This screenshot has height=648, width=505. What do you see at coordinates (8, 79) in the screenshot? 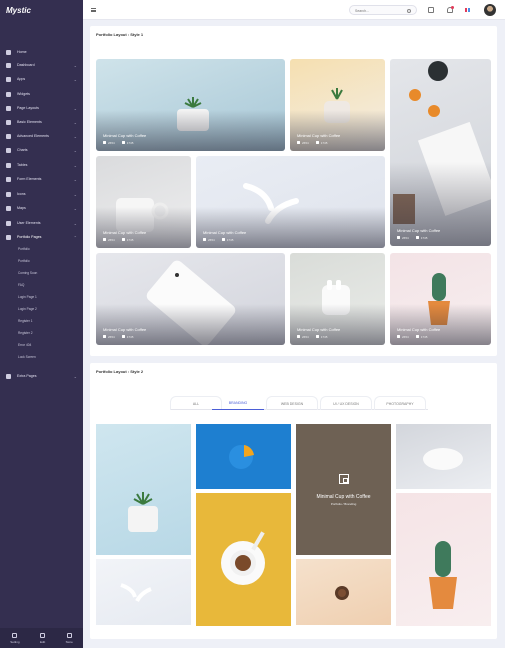
I see `apps-icon` at bounding box center [8, 79].